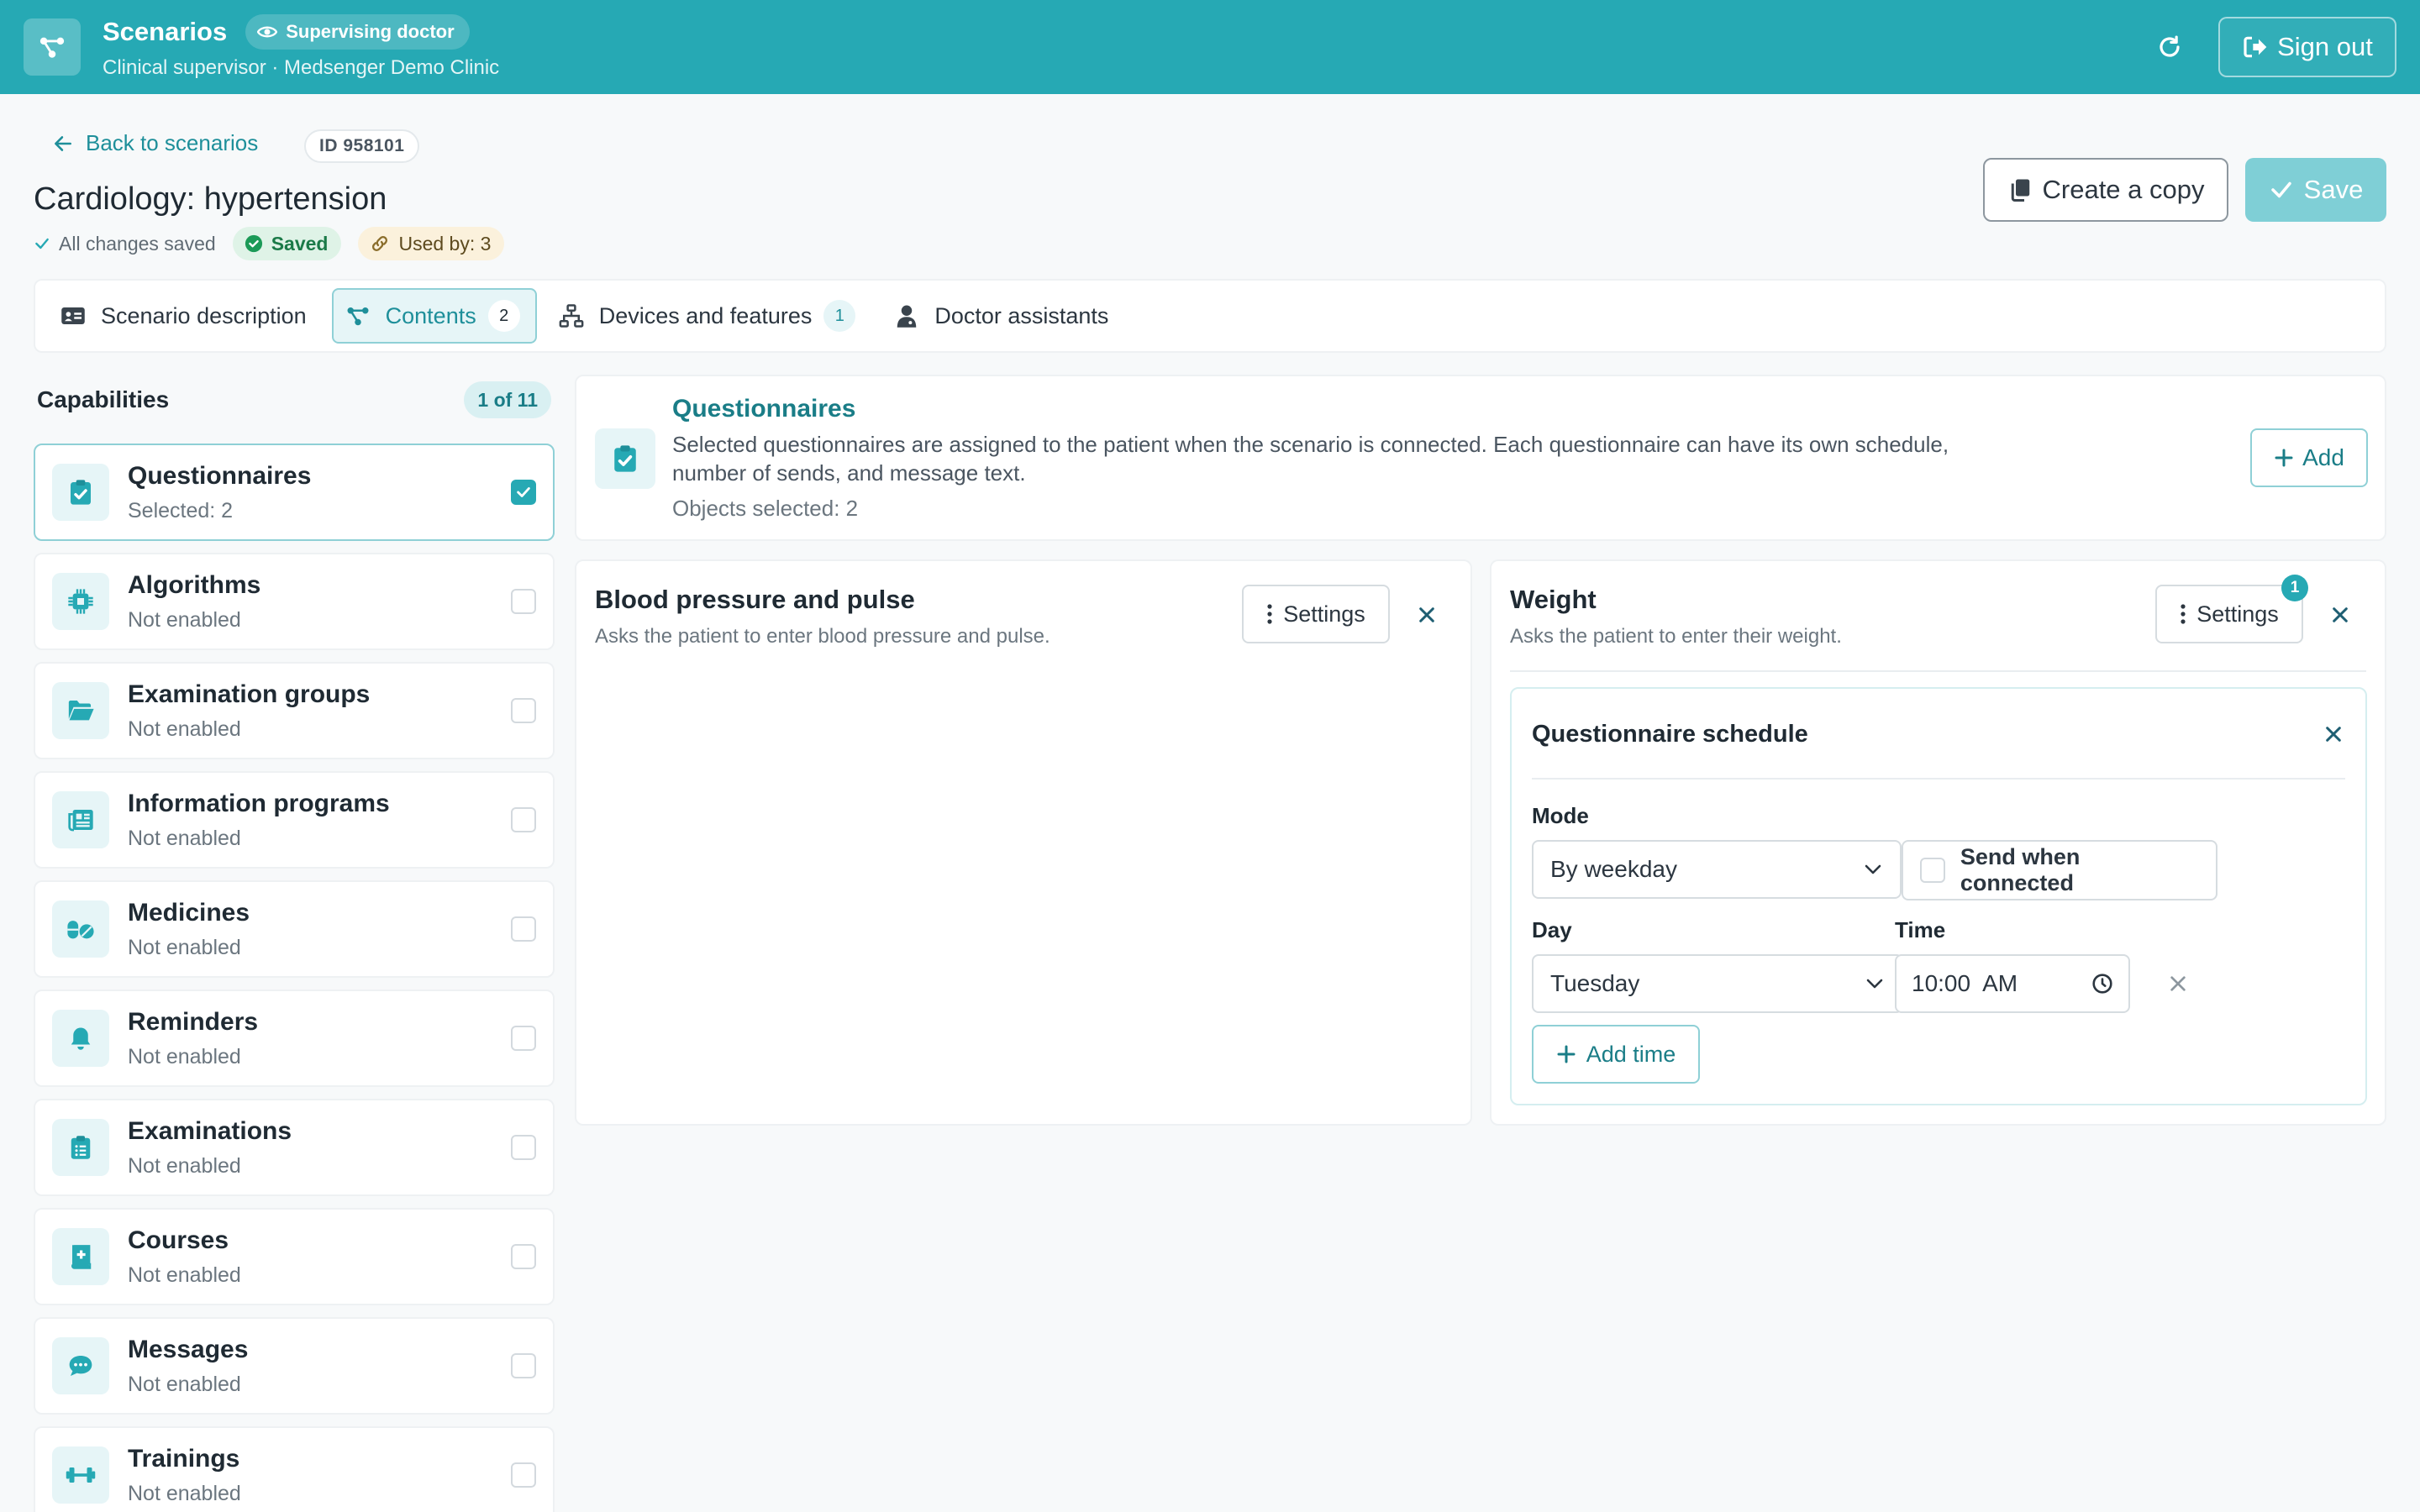 The height and width of the screenshot is (1512, 2420). What do you see at coordinates (357, 32) in the screenshot?
I see `role-badge: Supervising doctor` at bounding box center [357, 32].